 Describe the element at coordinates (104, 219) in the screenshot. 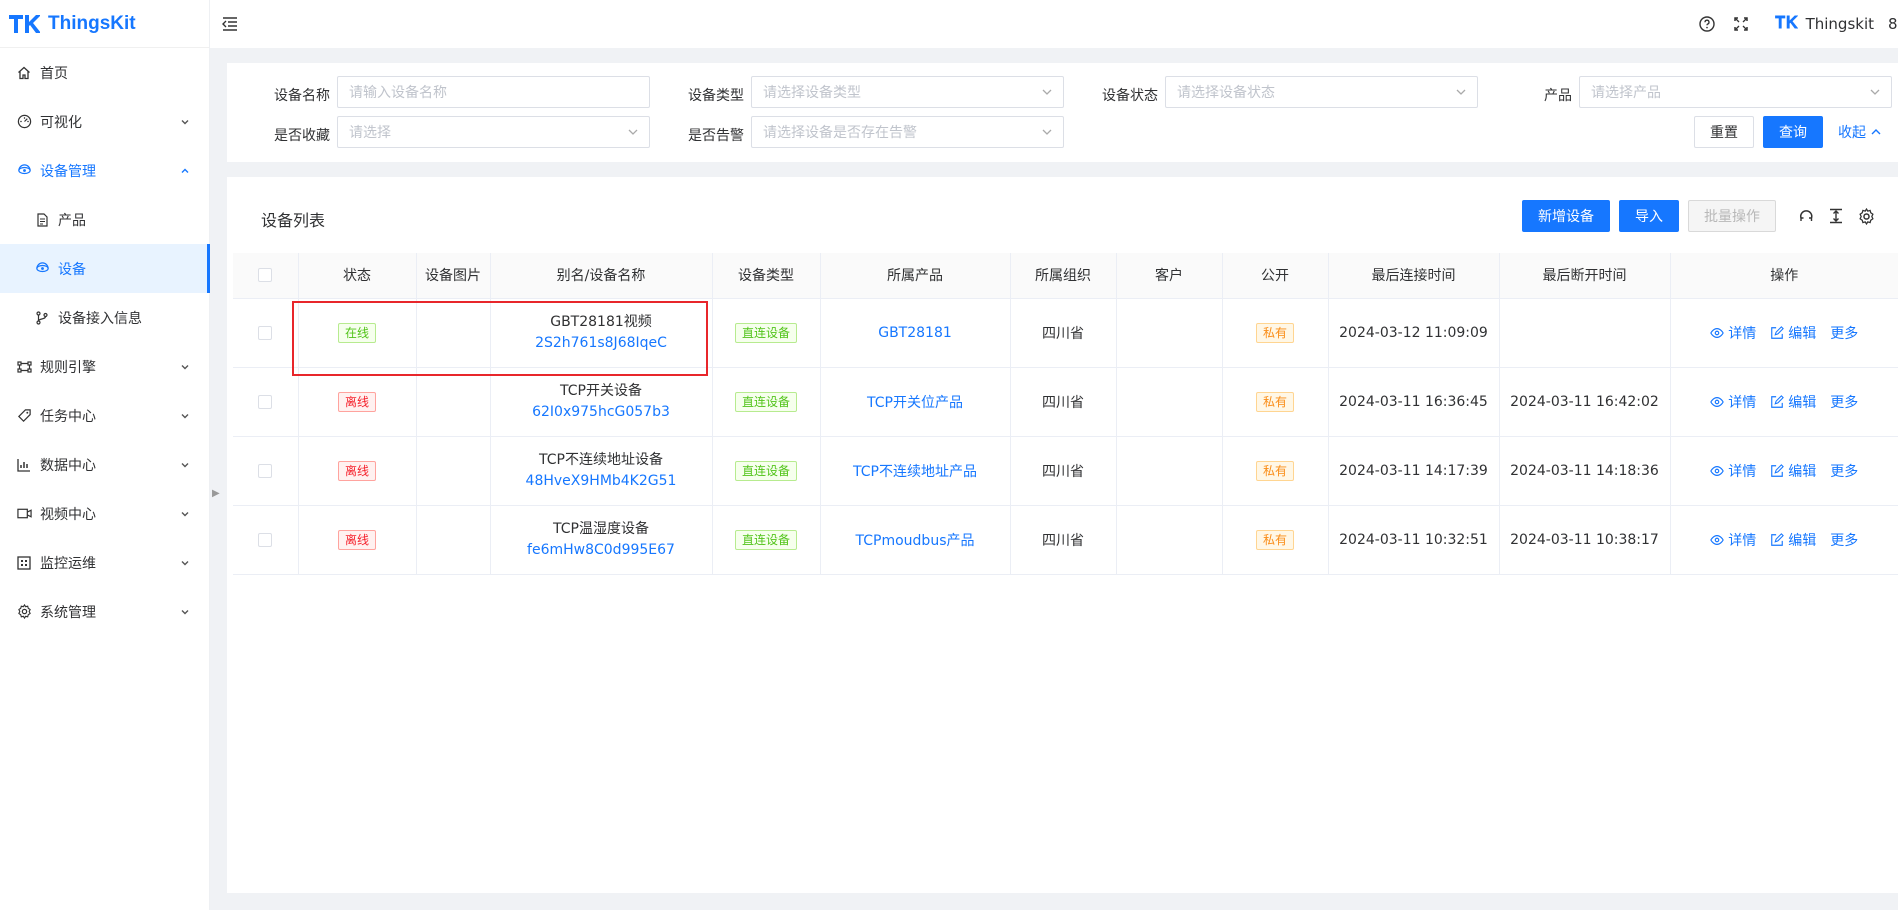

I see `sidebar-item: 产品` at that location.